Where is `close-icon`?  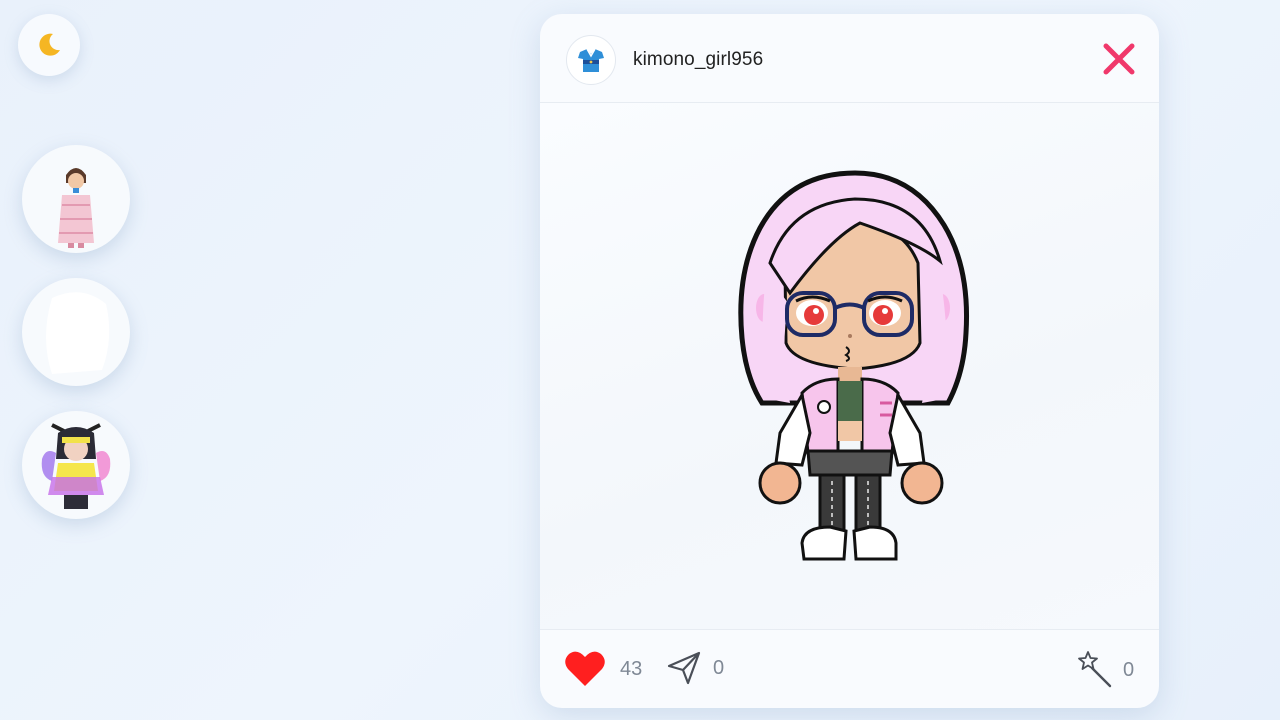
close-icon is located at coordinates (1119, 59).